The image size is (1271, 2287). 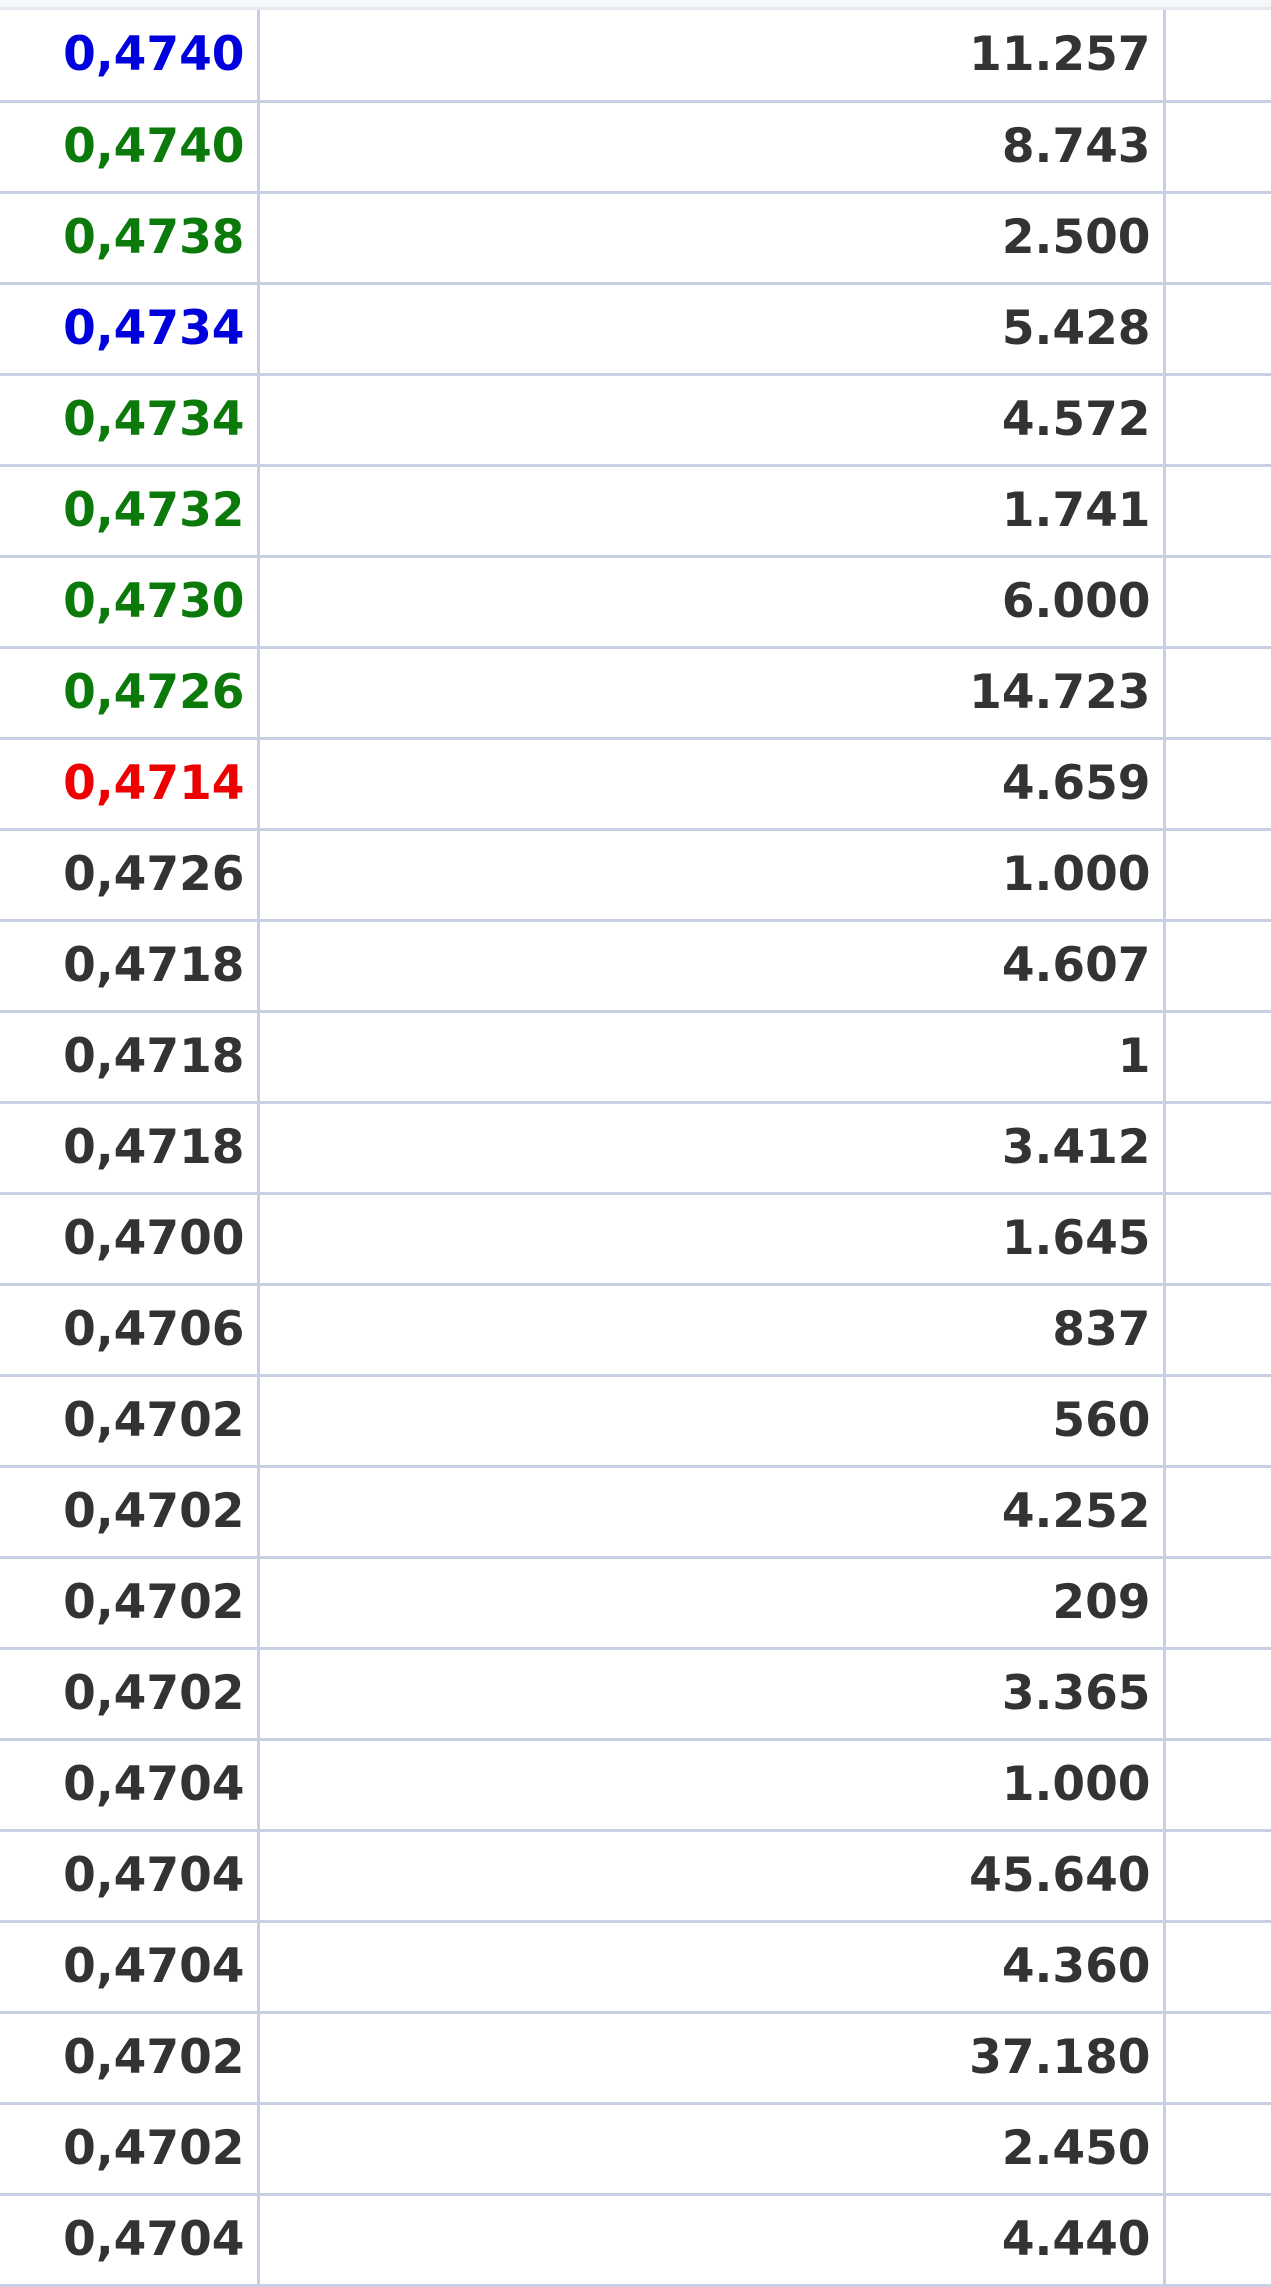 What do you see at coordinates (635, 5) in the screenshot?
I see `table-top-edge` at bounding box center [635, 5].